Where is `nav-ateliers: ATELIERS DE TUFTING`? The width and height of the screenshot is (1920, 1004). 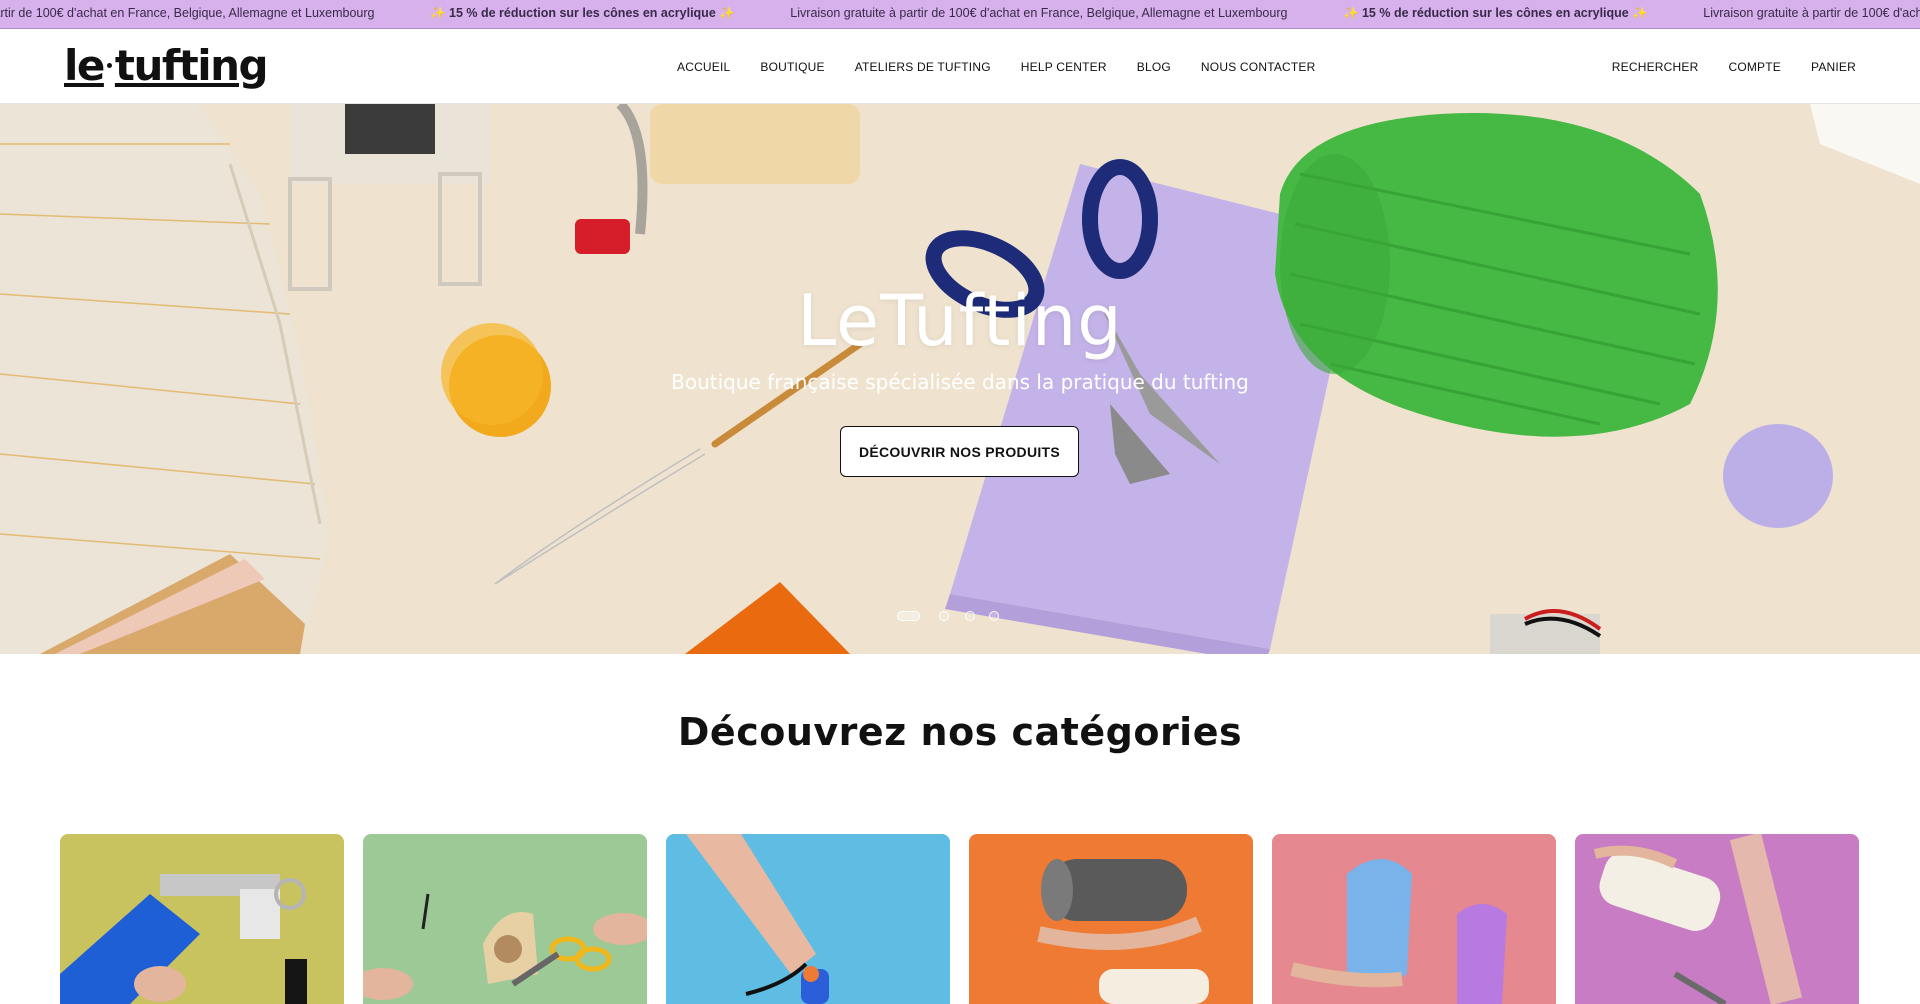 nav-ateliers: ATELIERS DE TUFTING is located at coordinates (923, 67).